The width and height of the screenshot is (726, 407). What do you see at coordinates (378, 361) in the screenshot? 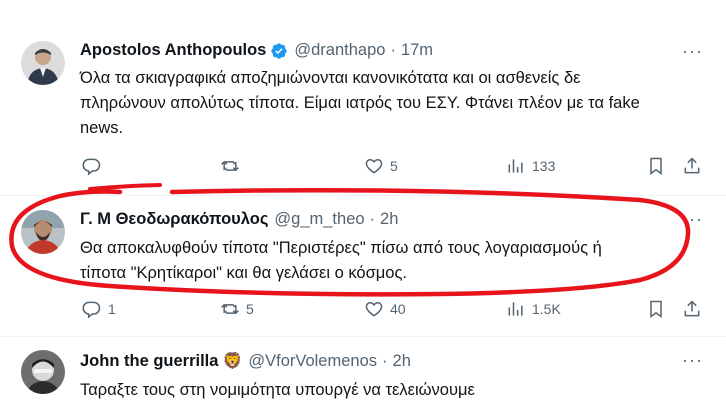
I see `tweet-header: John the guerrilla 🦁 @VforVolemenos · 2h` at bounding box center [378, 361].